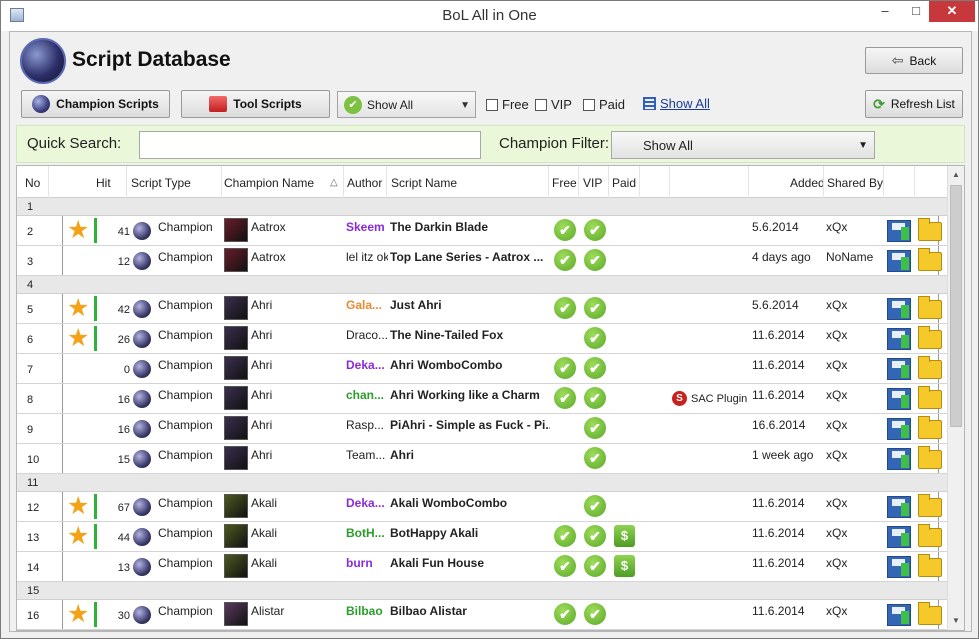 The width and height of the screenshot is (979, 639). I want to click on champion-filter-dropdown: Show All ▼, so click(743, 145).